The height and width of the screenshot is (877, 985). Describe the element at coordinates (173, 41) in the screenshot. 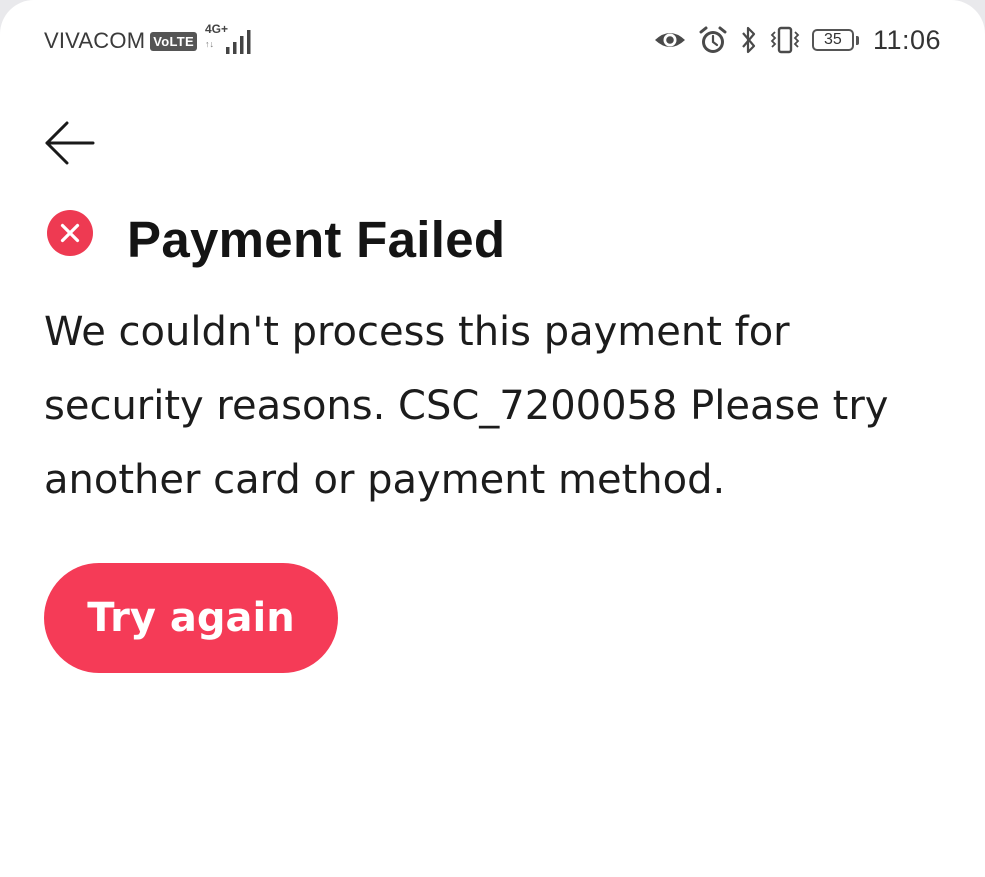

I see `volte-badge: VoLTE` at that location.